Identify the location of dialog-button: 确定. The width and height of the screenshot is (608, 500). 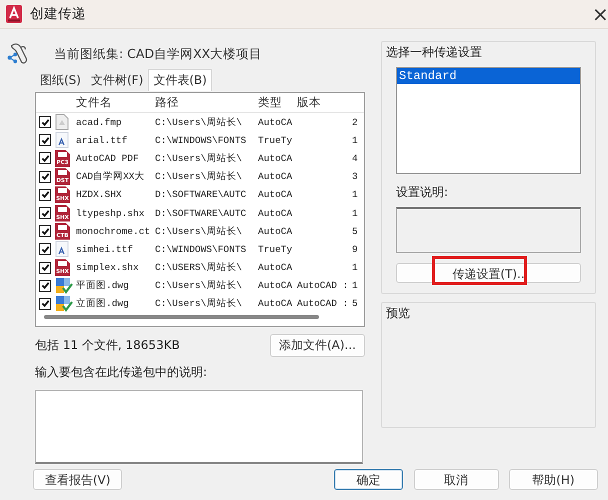
(368, 479).